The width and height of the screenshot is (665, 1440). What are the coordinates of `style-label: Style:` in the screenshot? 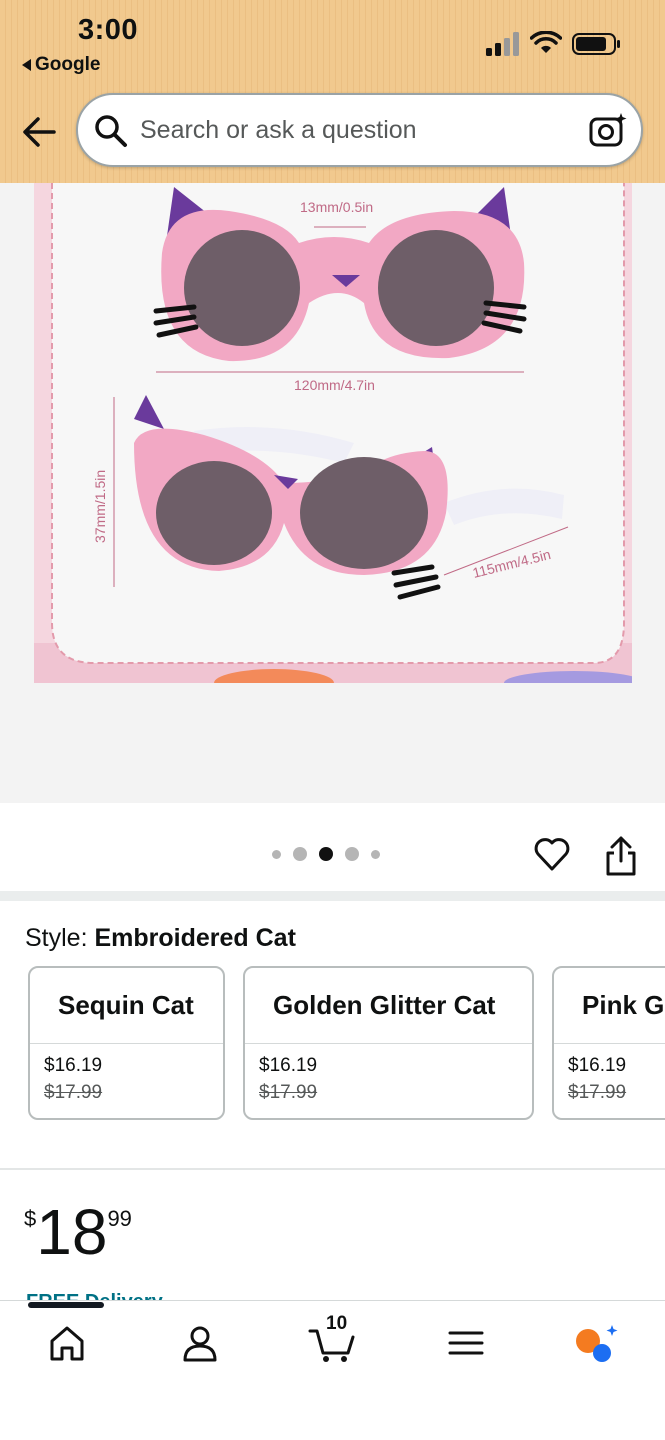 It's located at (60, 938).